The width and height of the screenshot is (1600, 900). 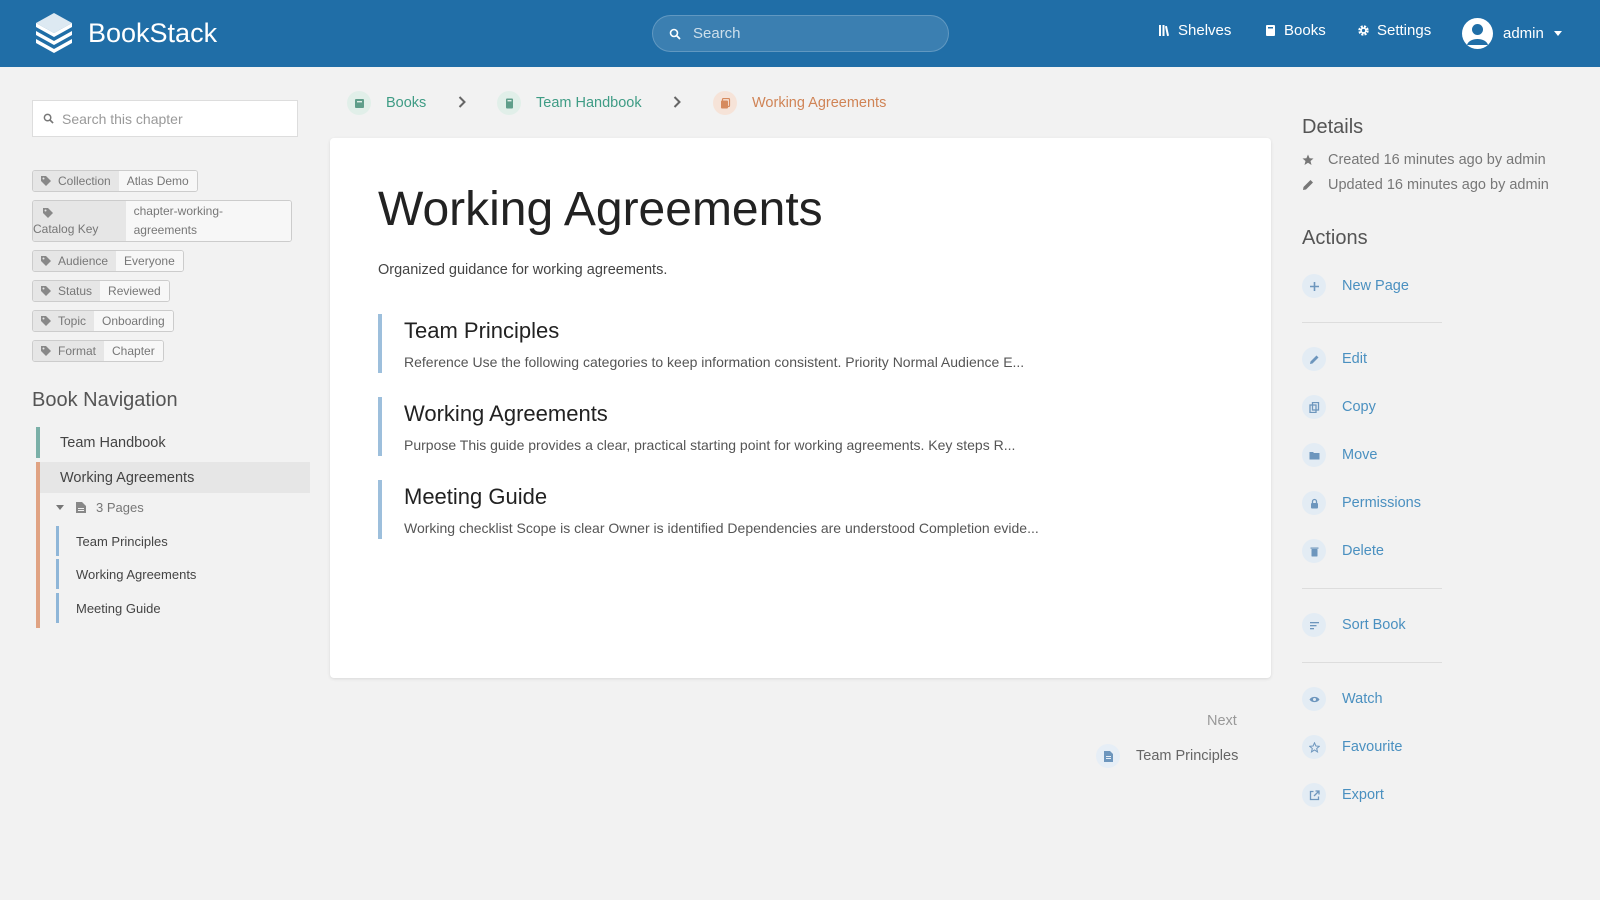 I want to click on pages-toggle: 3 Pages, so click(x=100, y=507).